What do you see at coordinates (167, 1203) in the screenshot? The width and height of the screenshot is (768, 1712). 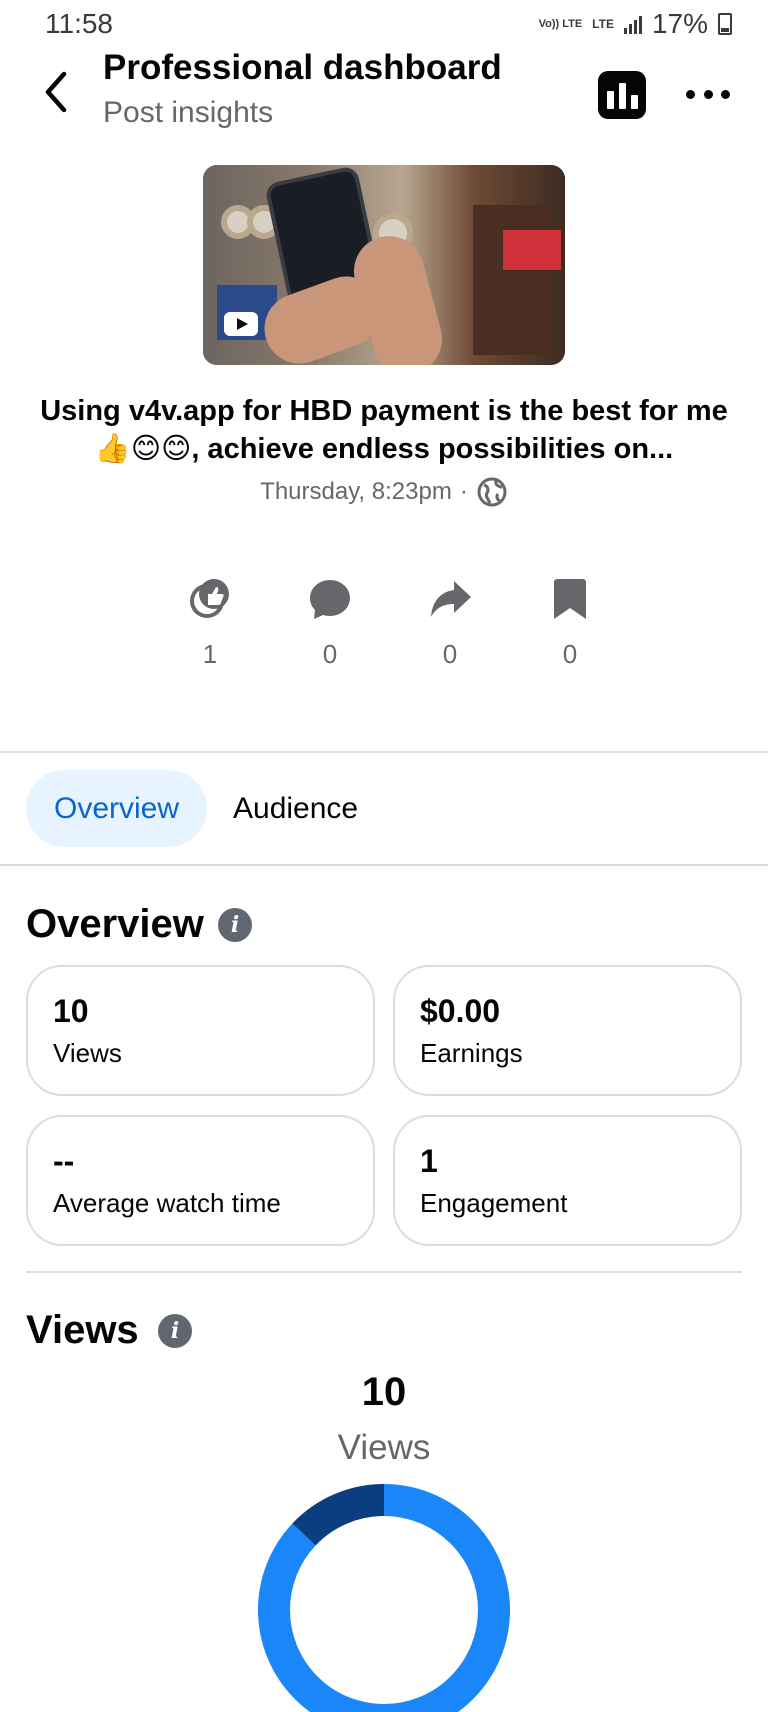 I see `metric-label: Average watch time` at bounding box center [167, 1203].